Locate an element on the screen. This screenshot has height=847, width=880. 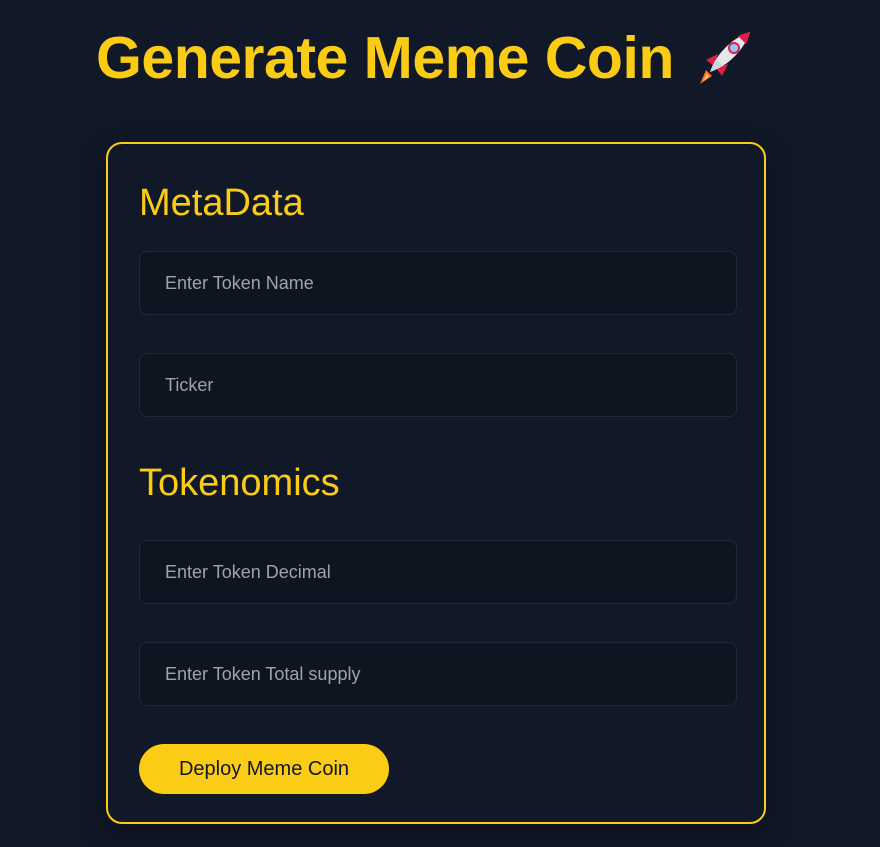
deploy-meme-coin-button: Deploy Meme Coin is located at coordinates (264, 769).